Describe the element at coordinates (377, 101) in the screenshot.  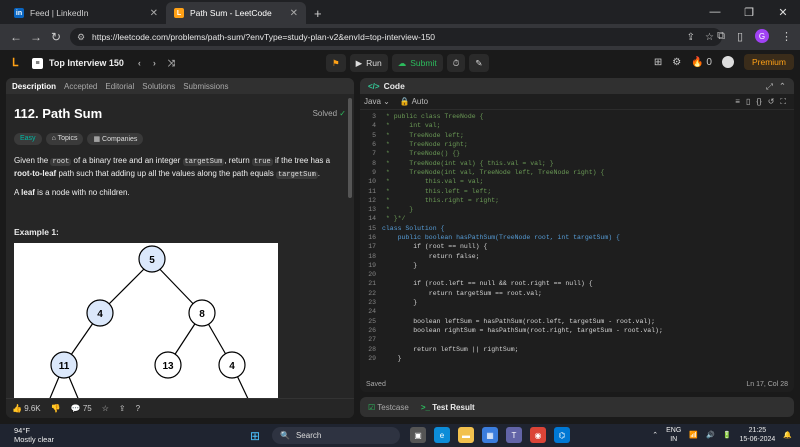
I see `language-select: Java ⌄` at that location.